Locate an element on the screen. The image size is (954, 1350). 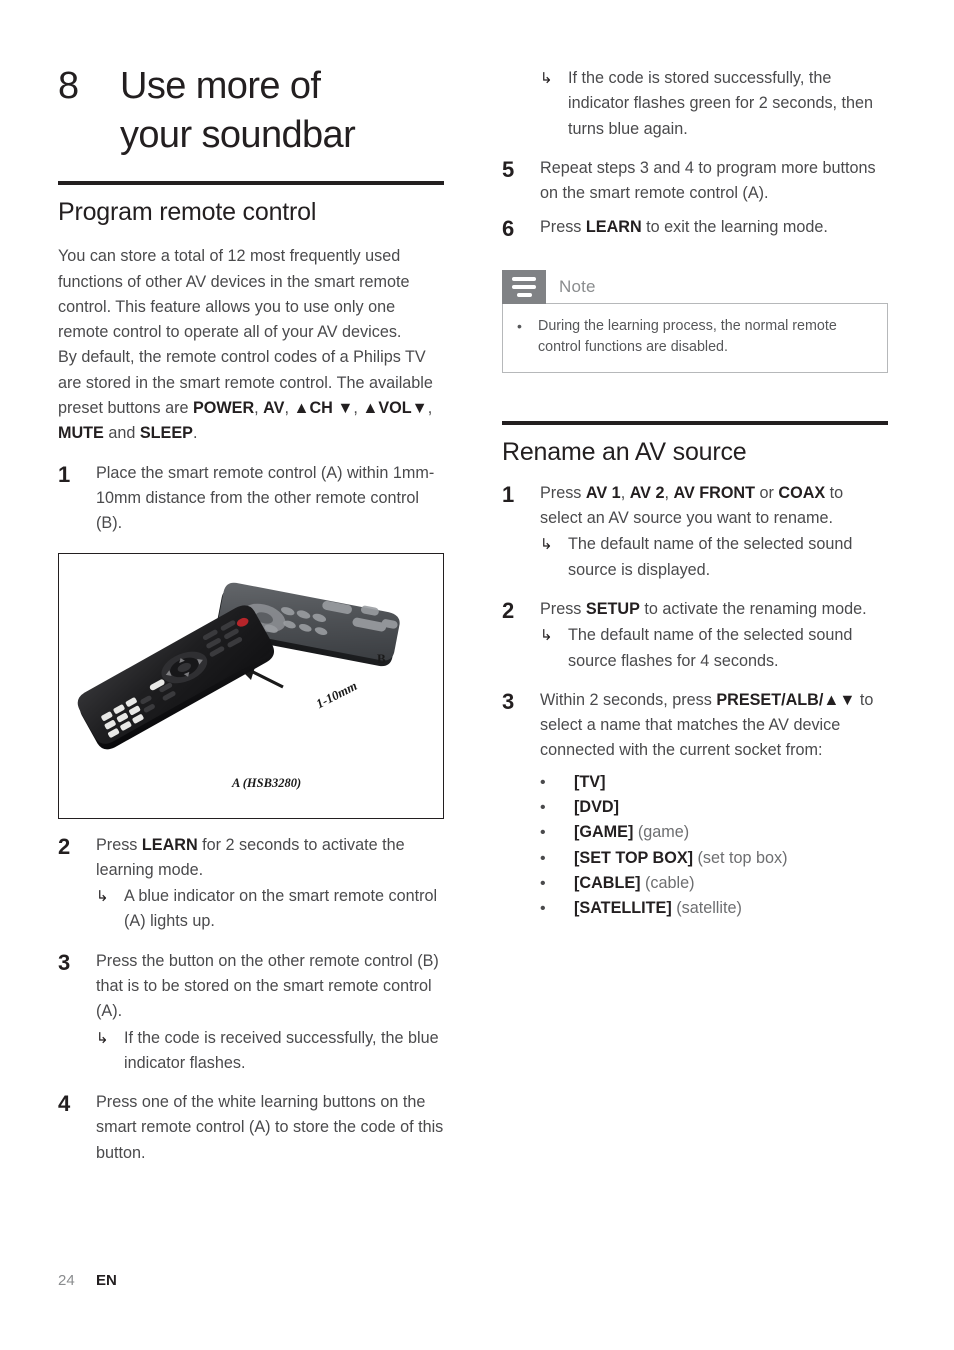
step-6-text-pre: Press is located at coordinates (563, 227).